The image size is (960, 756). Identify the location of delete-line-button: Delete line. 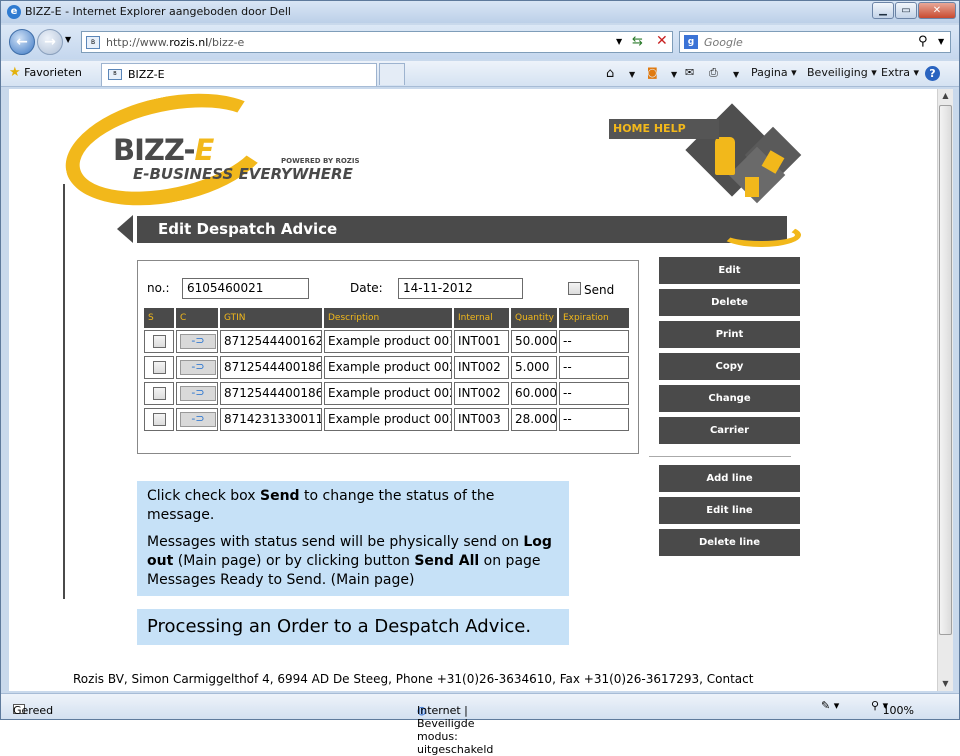
(729, 542).